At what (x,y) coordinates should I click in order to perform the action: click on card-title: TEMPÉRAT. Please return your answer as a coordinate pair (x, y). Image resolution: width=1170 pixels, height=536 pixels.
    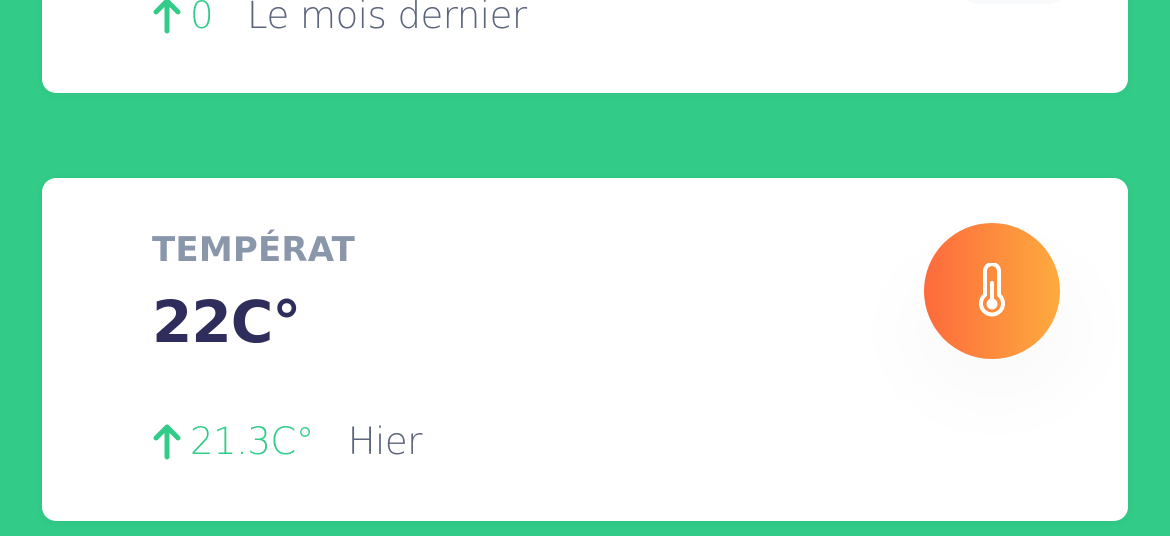
    Looking at the image, I should click on (254, 250).